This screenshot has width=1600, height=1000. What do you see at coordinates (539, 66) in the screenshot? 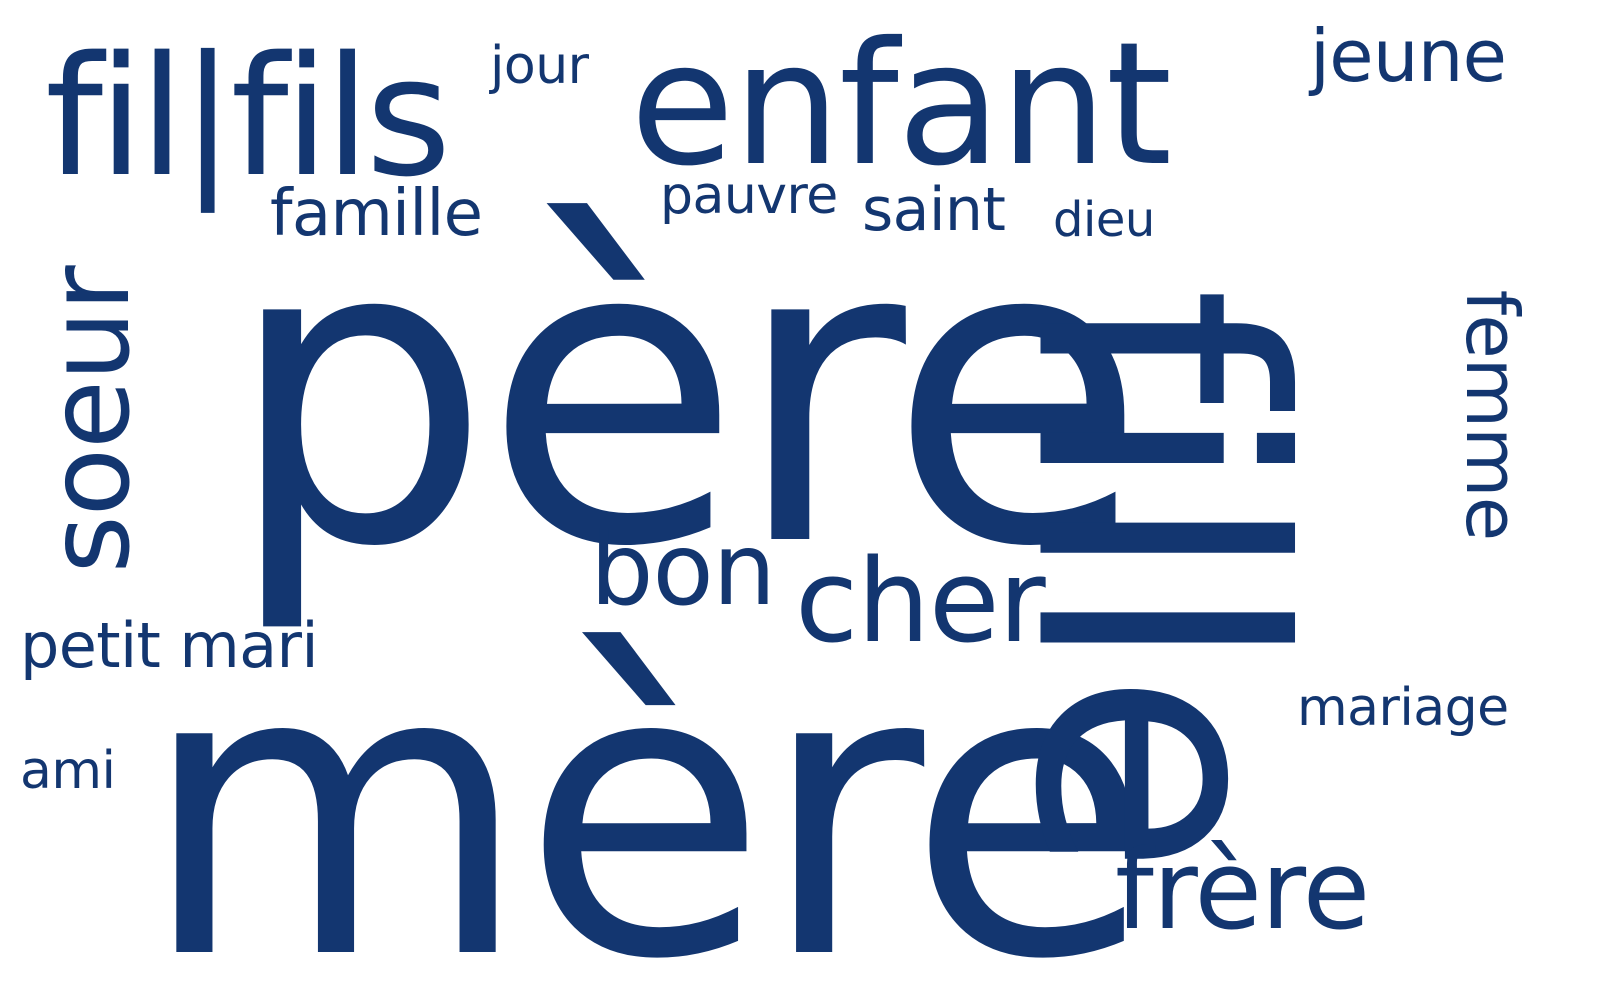
I see `word-jour: jour` at bounding box center [539, 66].